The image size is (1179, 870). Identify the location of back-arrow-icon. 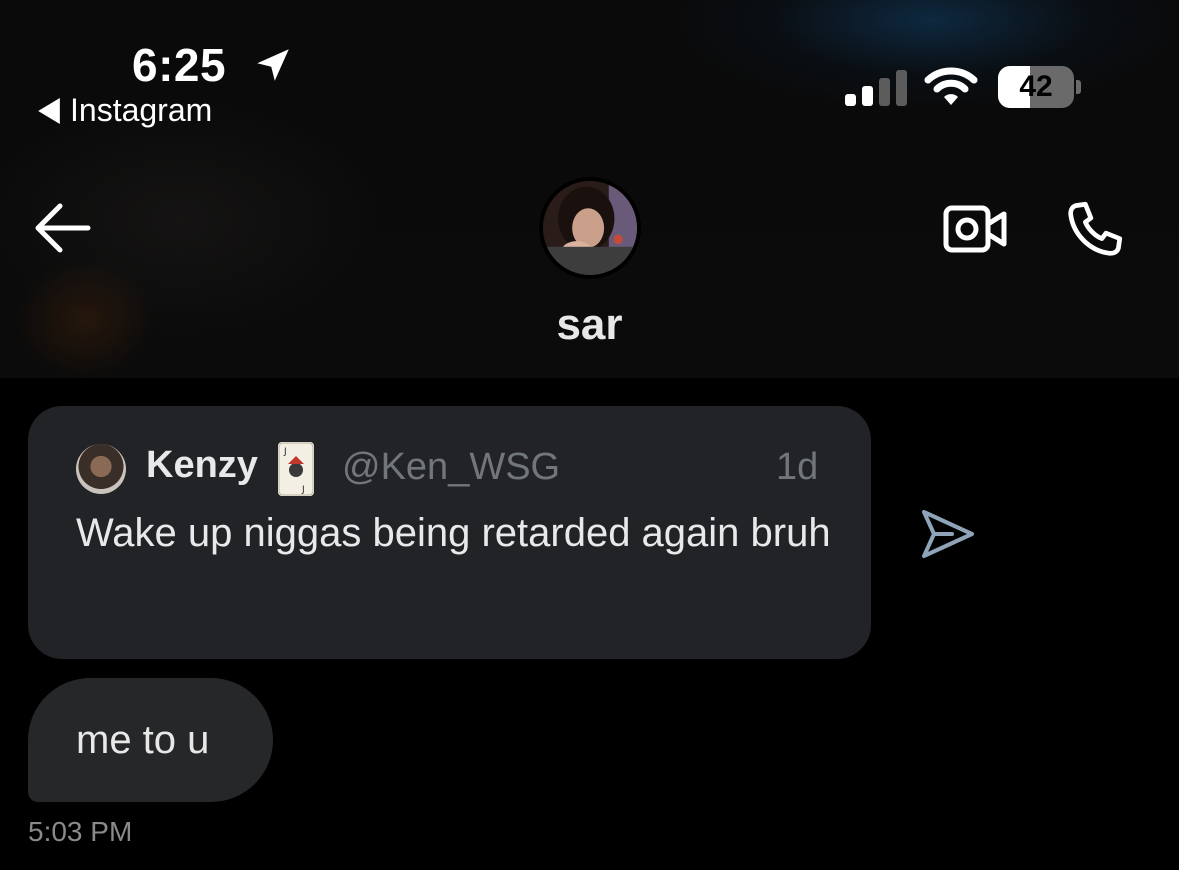
(62, 228).